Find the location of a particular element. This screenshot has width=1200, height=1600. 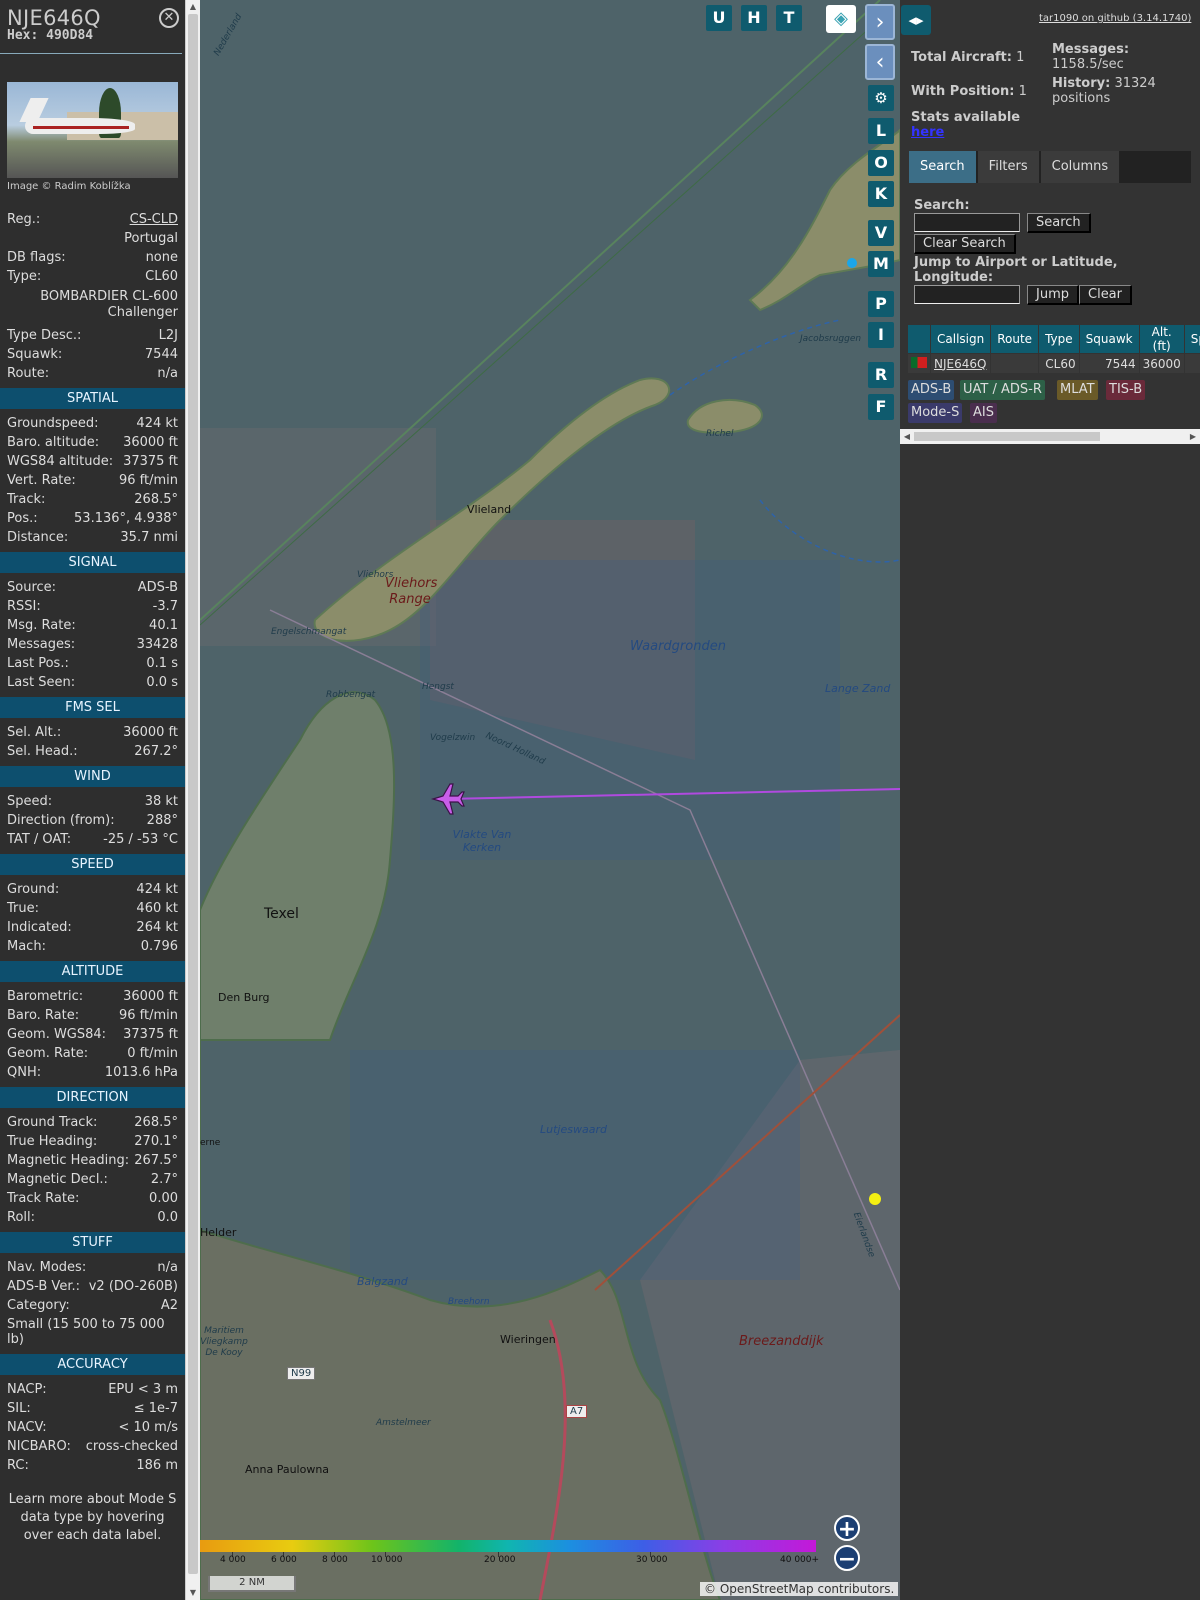

source-badge: MLAT is located at coordinates (1077, 390).